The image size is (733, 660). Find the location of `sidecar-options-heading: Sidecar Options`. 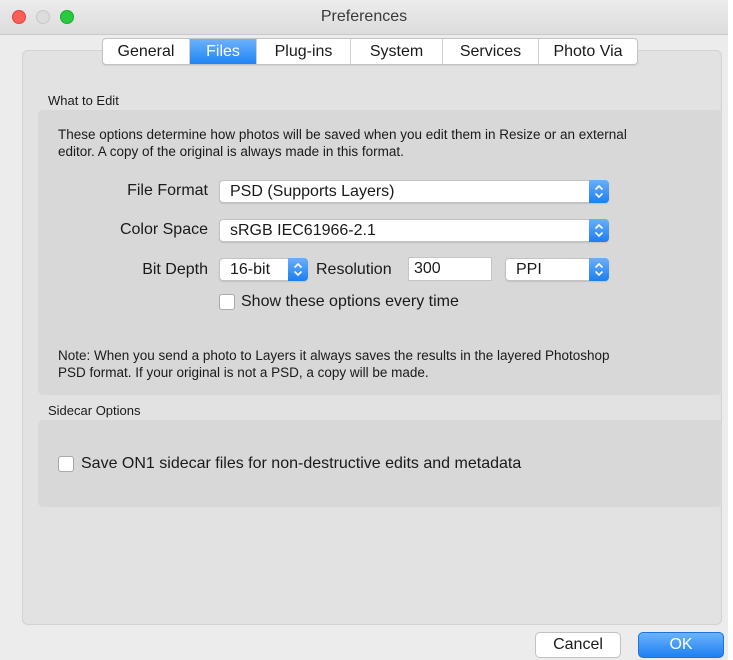

sidecar-options-heading: Sidecar Options is located at coordinates (94, 410).